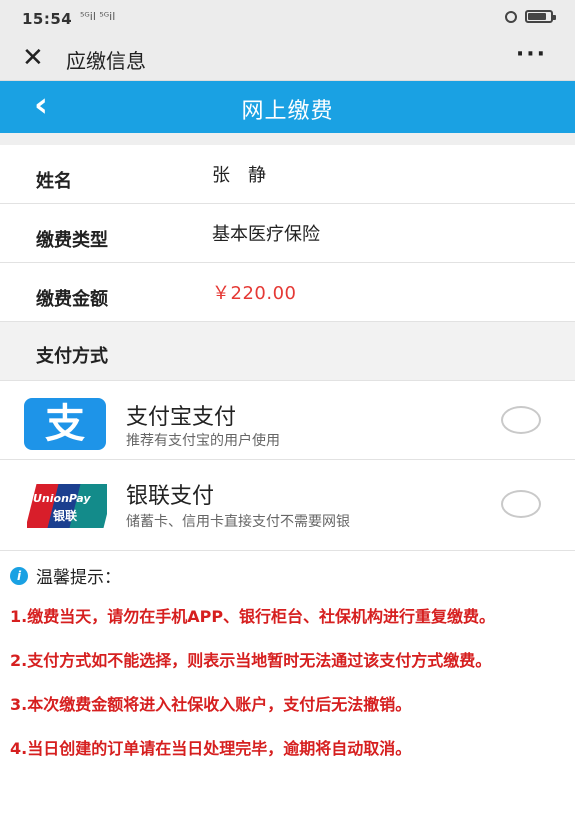 This screenshot has width=575, height=825. I want to click on battery-icon, so click(540, 16).